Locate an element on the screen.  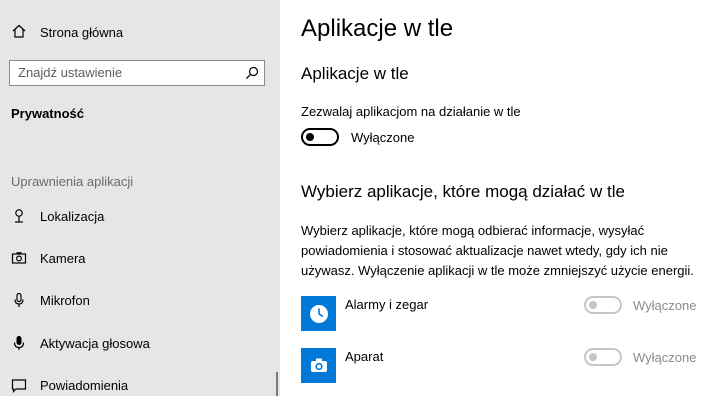
sidebar-item-notifications: Powiadomienia is located at coordinates (69, 385).